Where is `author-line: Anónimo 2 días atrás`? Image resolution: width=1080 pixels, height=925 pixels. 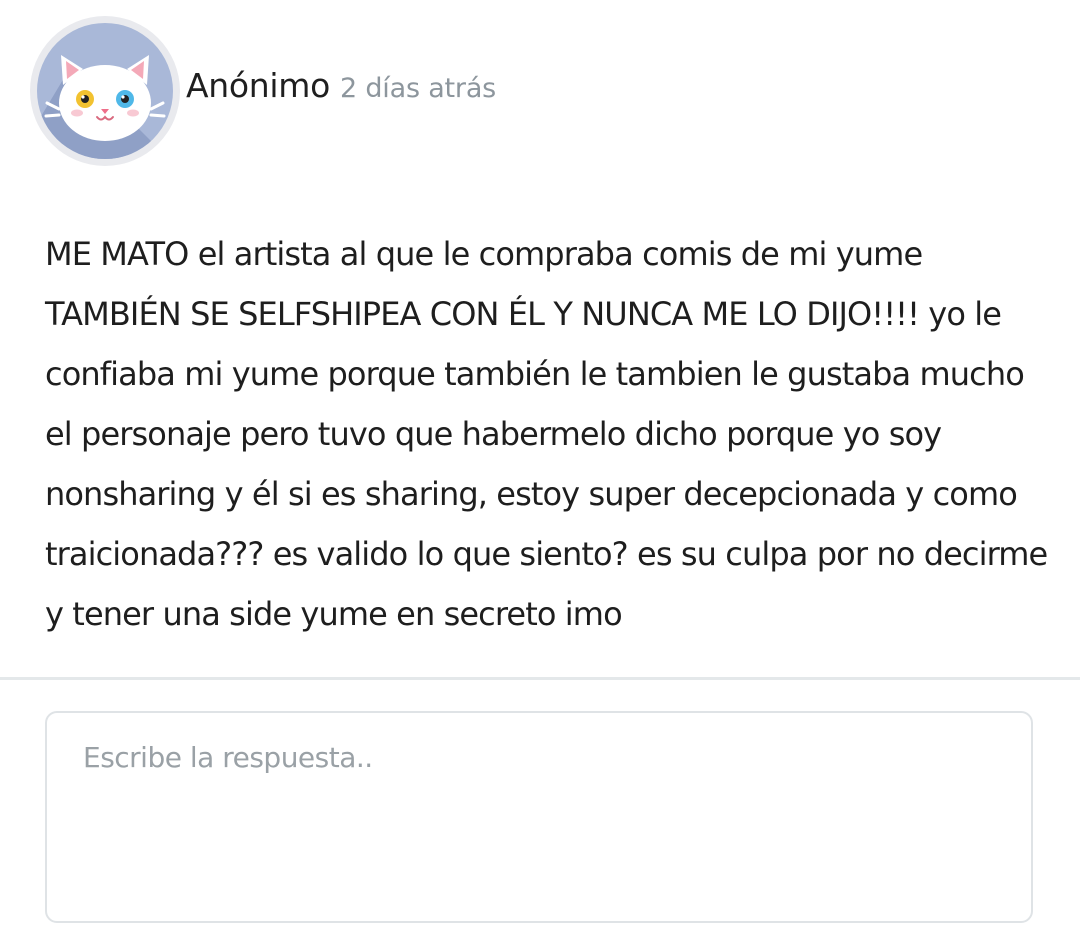 author-line: Anónimo 2 días atrás is located at coordinates (341, 85).